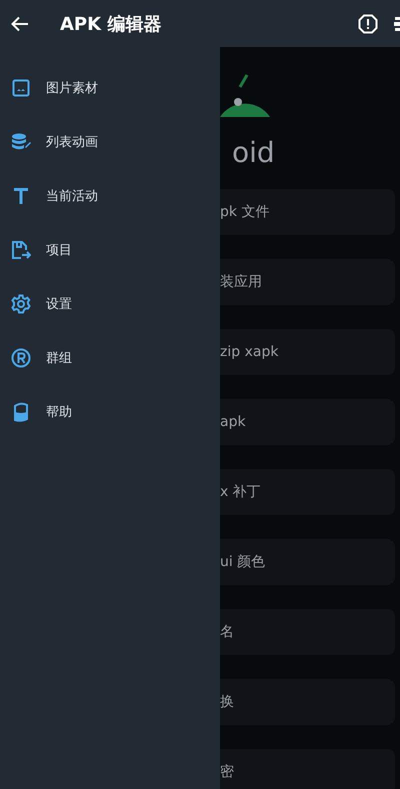  Describe the element at coordinates (21, 358) in the screenshot. I see `registered-icon` at that location.